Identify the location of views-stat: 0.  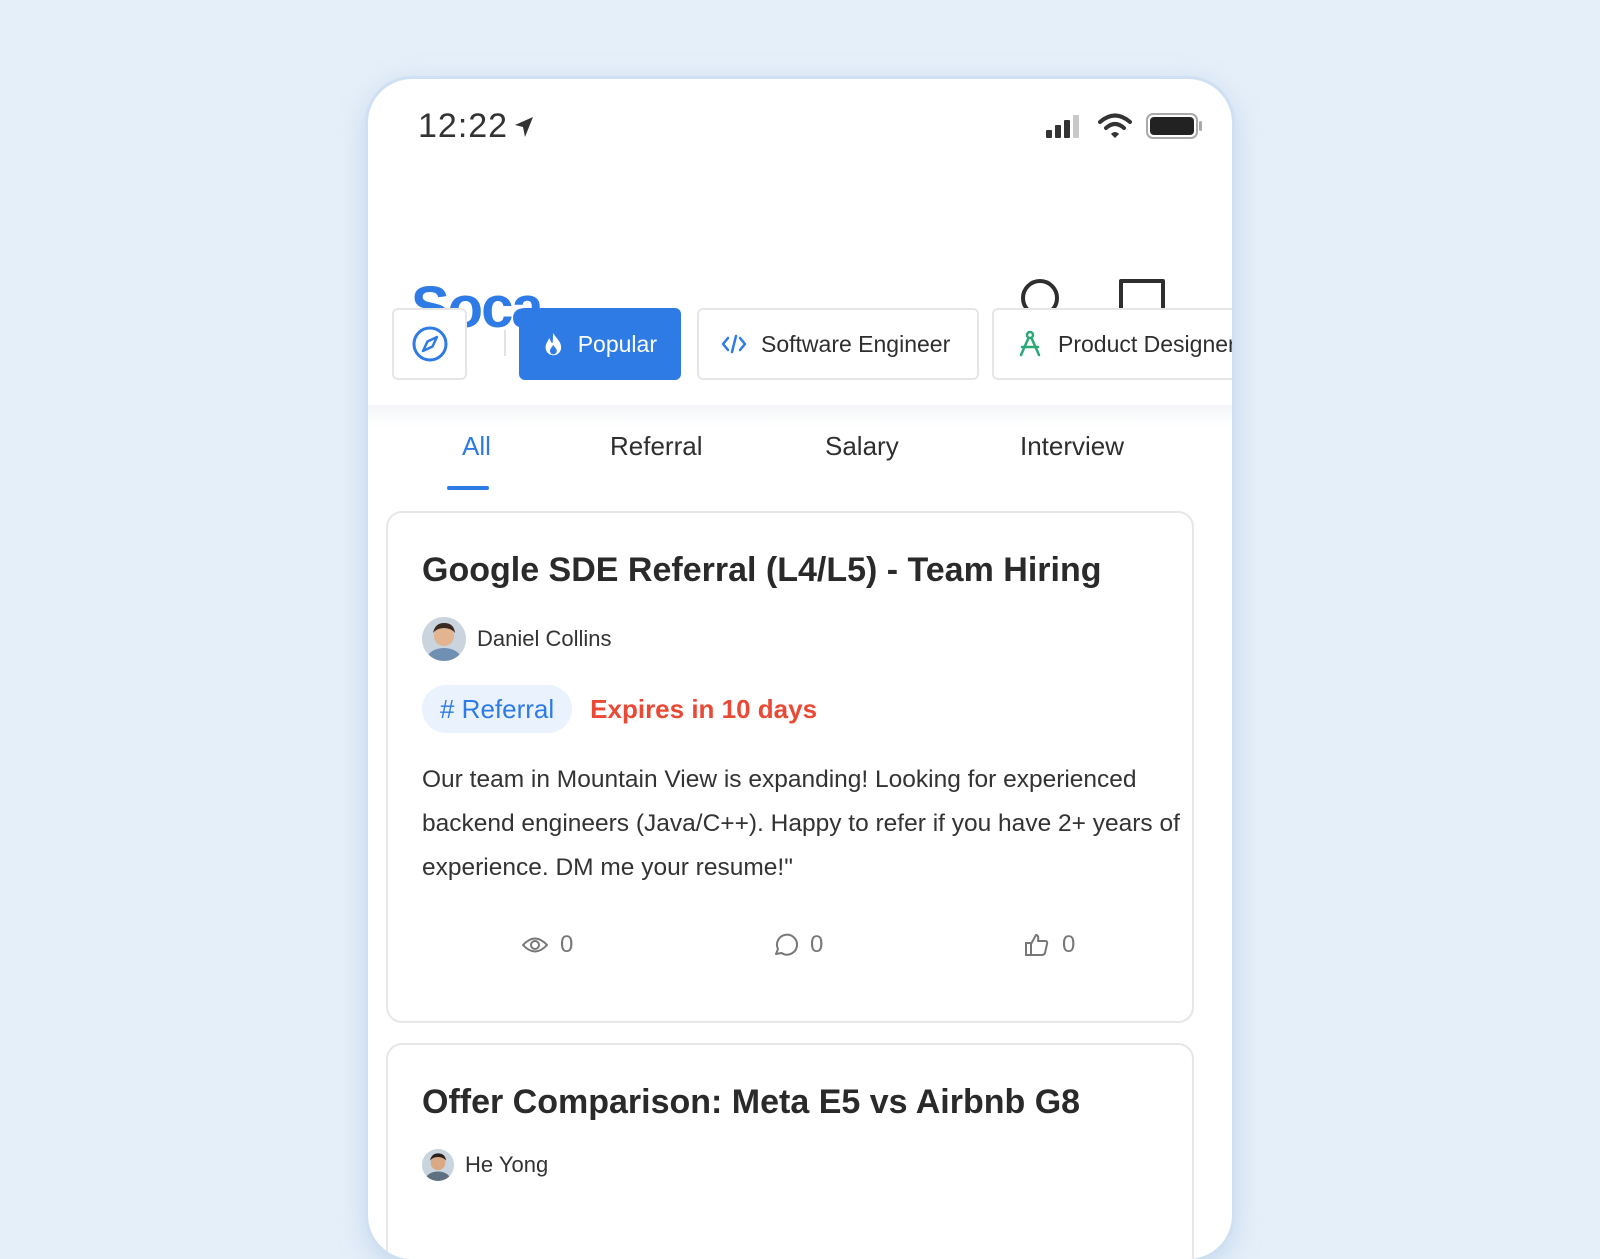
(547, 945).